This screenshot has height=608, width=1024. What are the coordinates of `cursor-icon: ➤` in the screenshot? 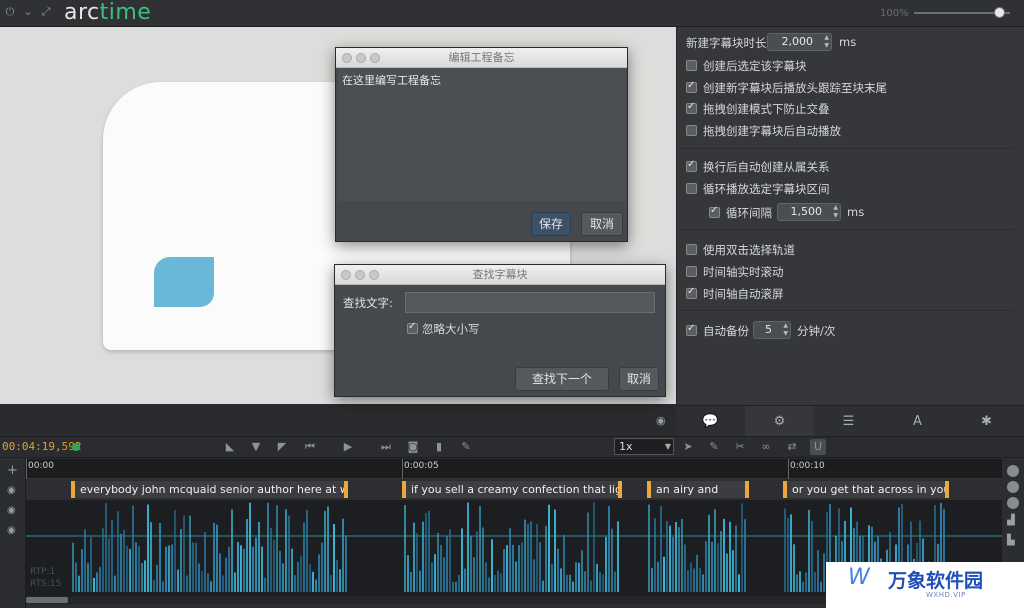 It's located at (688, 447).